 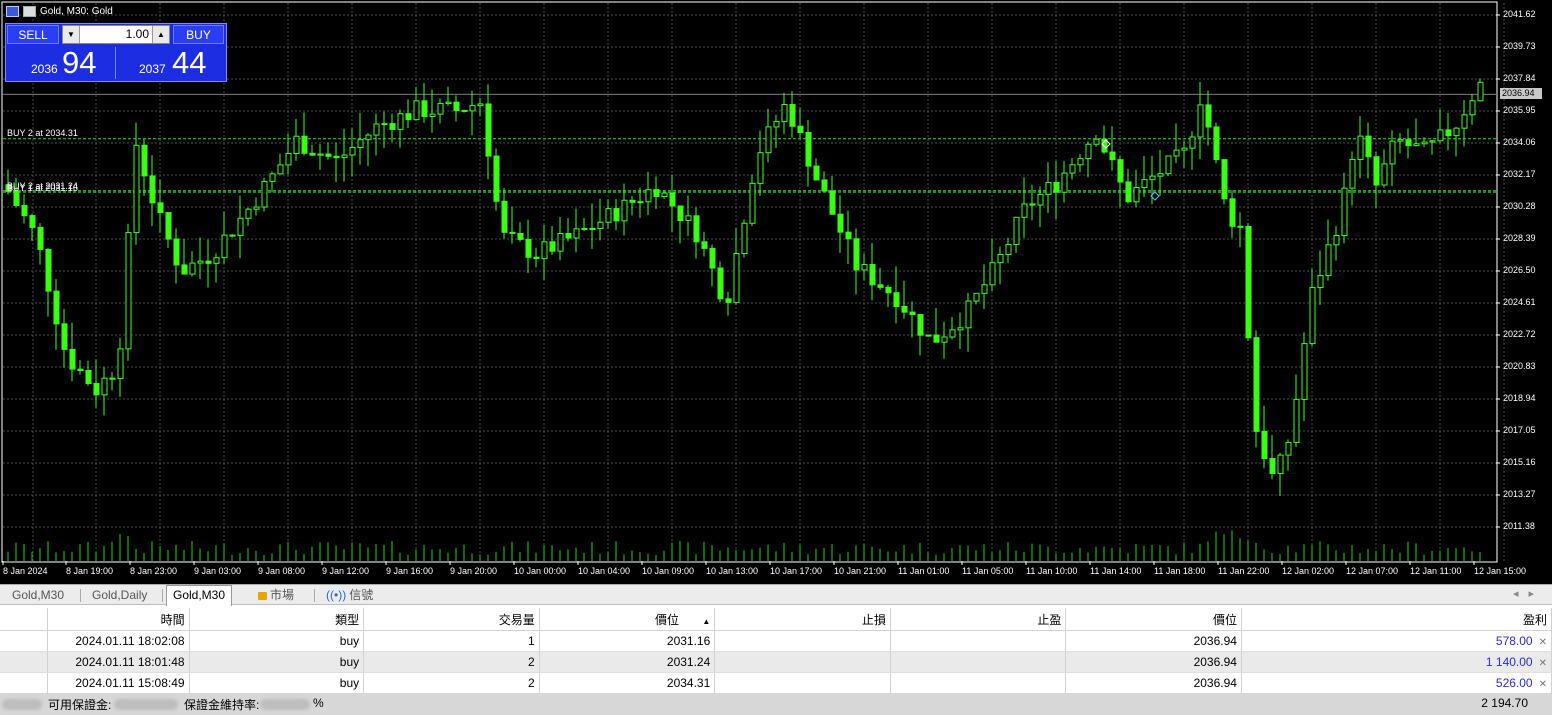 What do you see at coordinates (137, 34) in the screenshot?
I see `lot-size-value: 1.00` at bounding box center [137, 34].